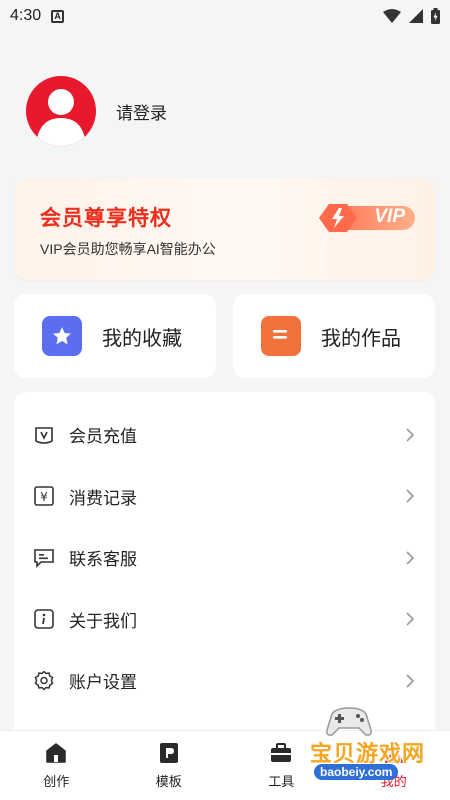 Image resolution: width=450 pixels, height=800 pixels. I want to click on star-icon, so click(62, 336).